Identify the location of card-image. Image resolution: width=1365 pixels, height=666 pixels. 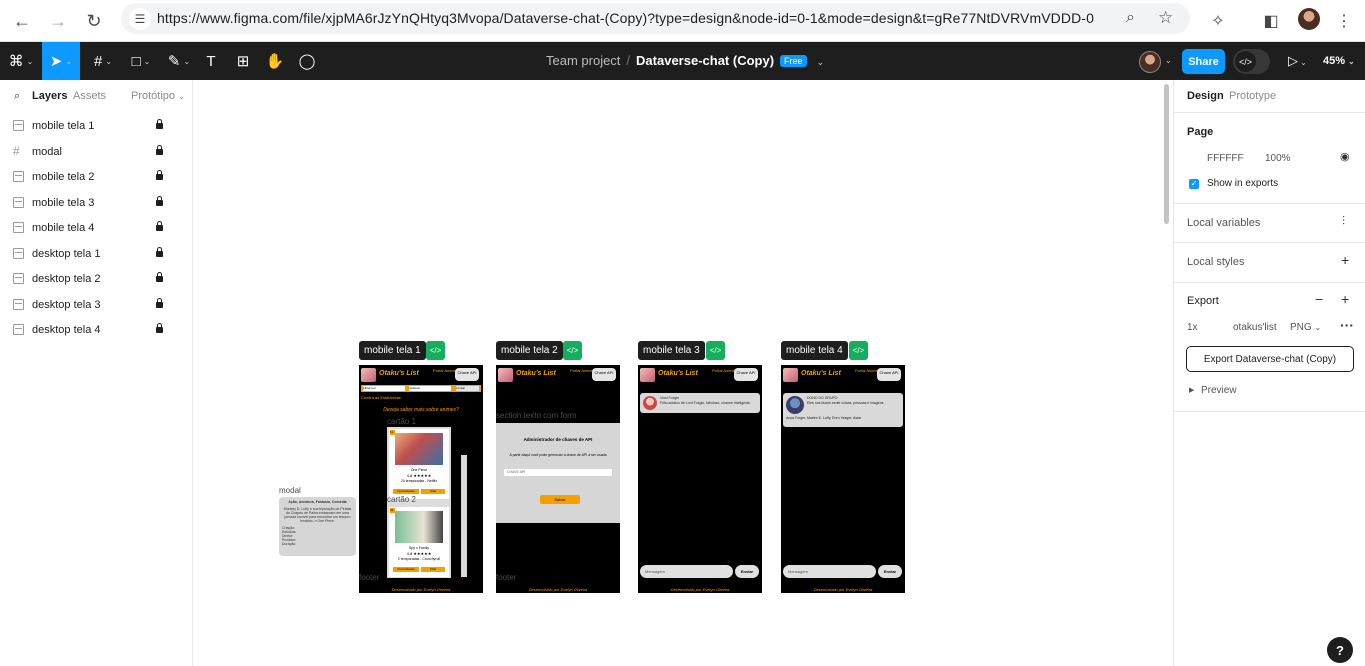
(419, 527).